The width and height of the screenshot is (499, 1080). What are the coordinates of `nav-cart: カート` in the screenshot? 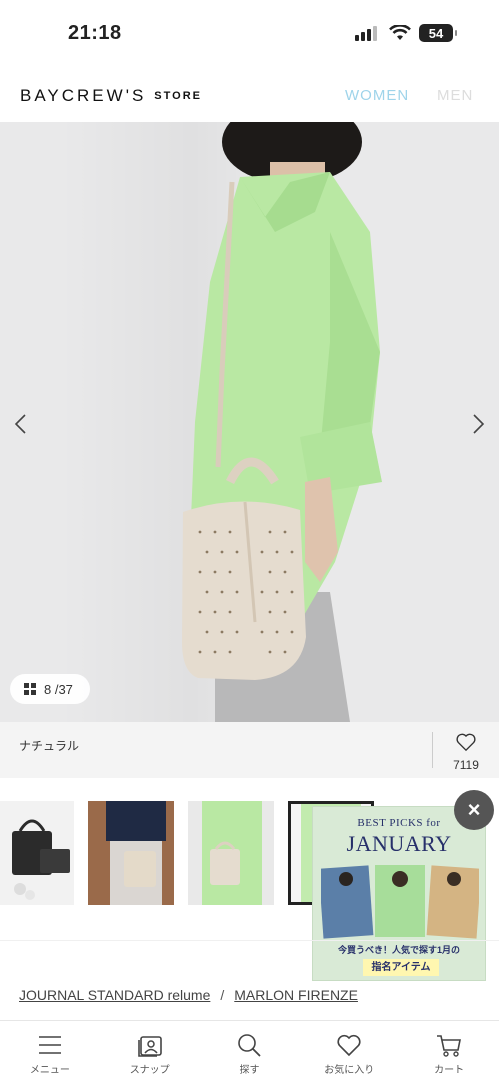 It's located at (449, 1050).